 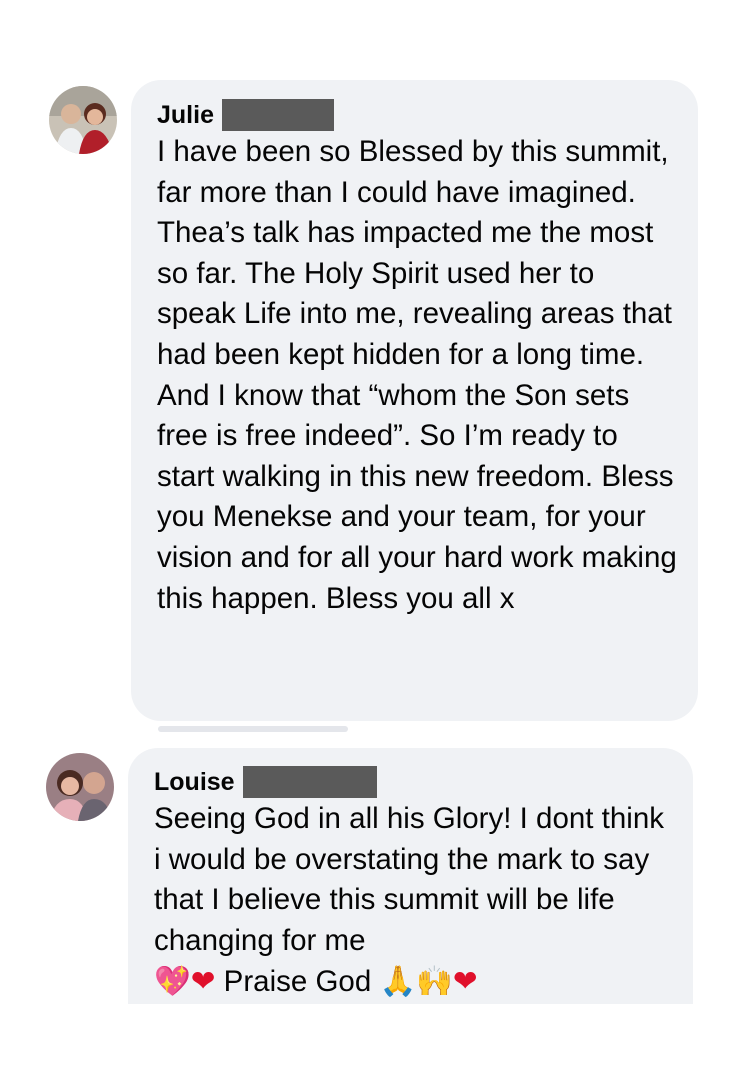 I want to click on folded-hands-icon: 🙏, so click(x=398, y=981).